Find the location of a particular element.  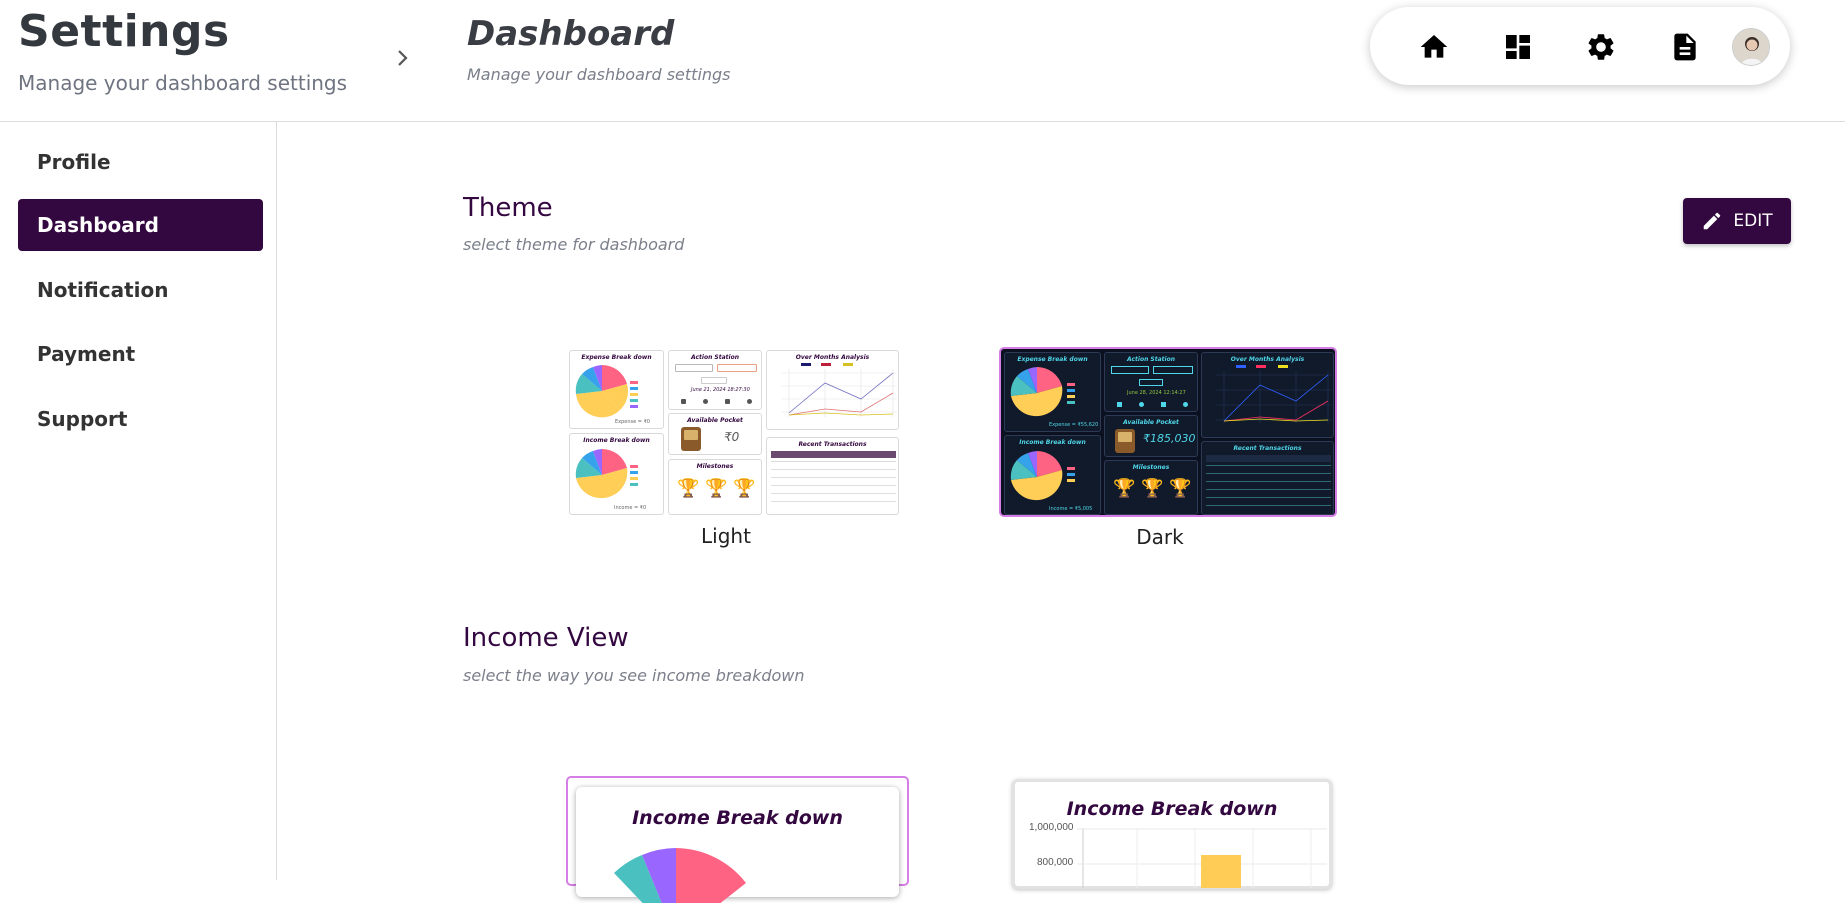

chevron-right-icon is located at coordinates (403, 58).